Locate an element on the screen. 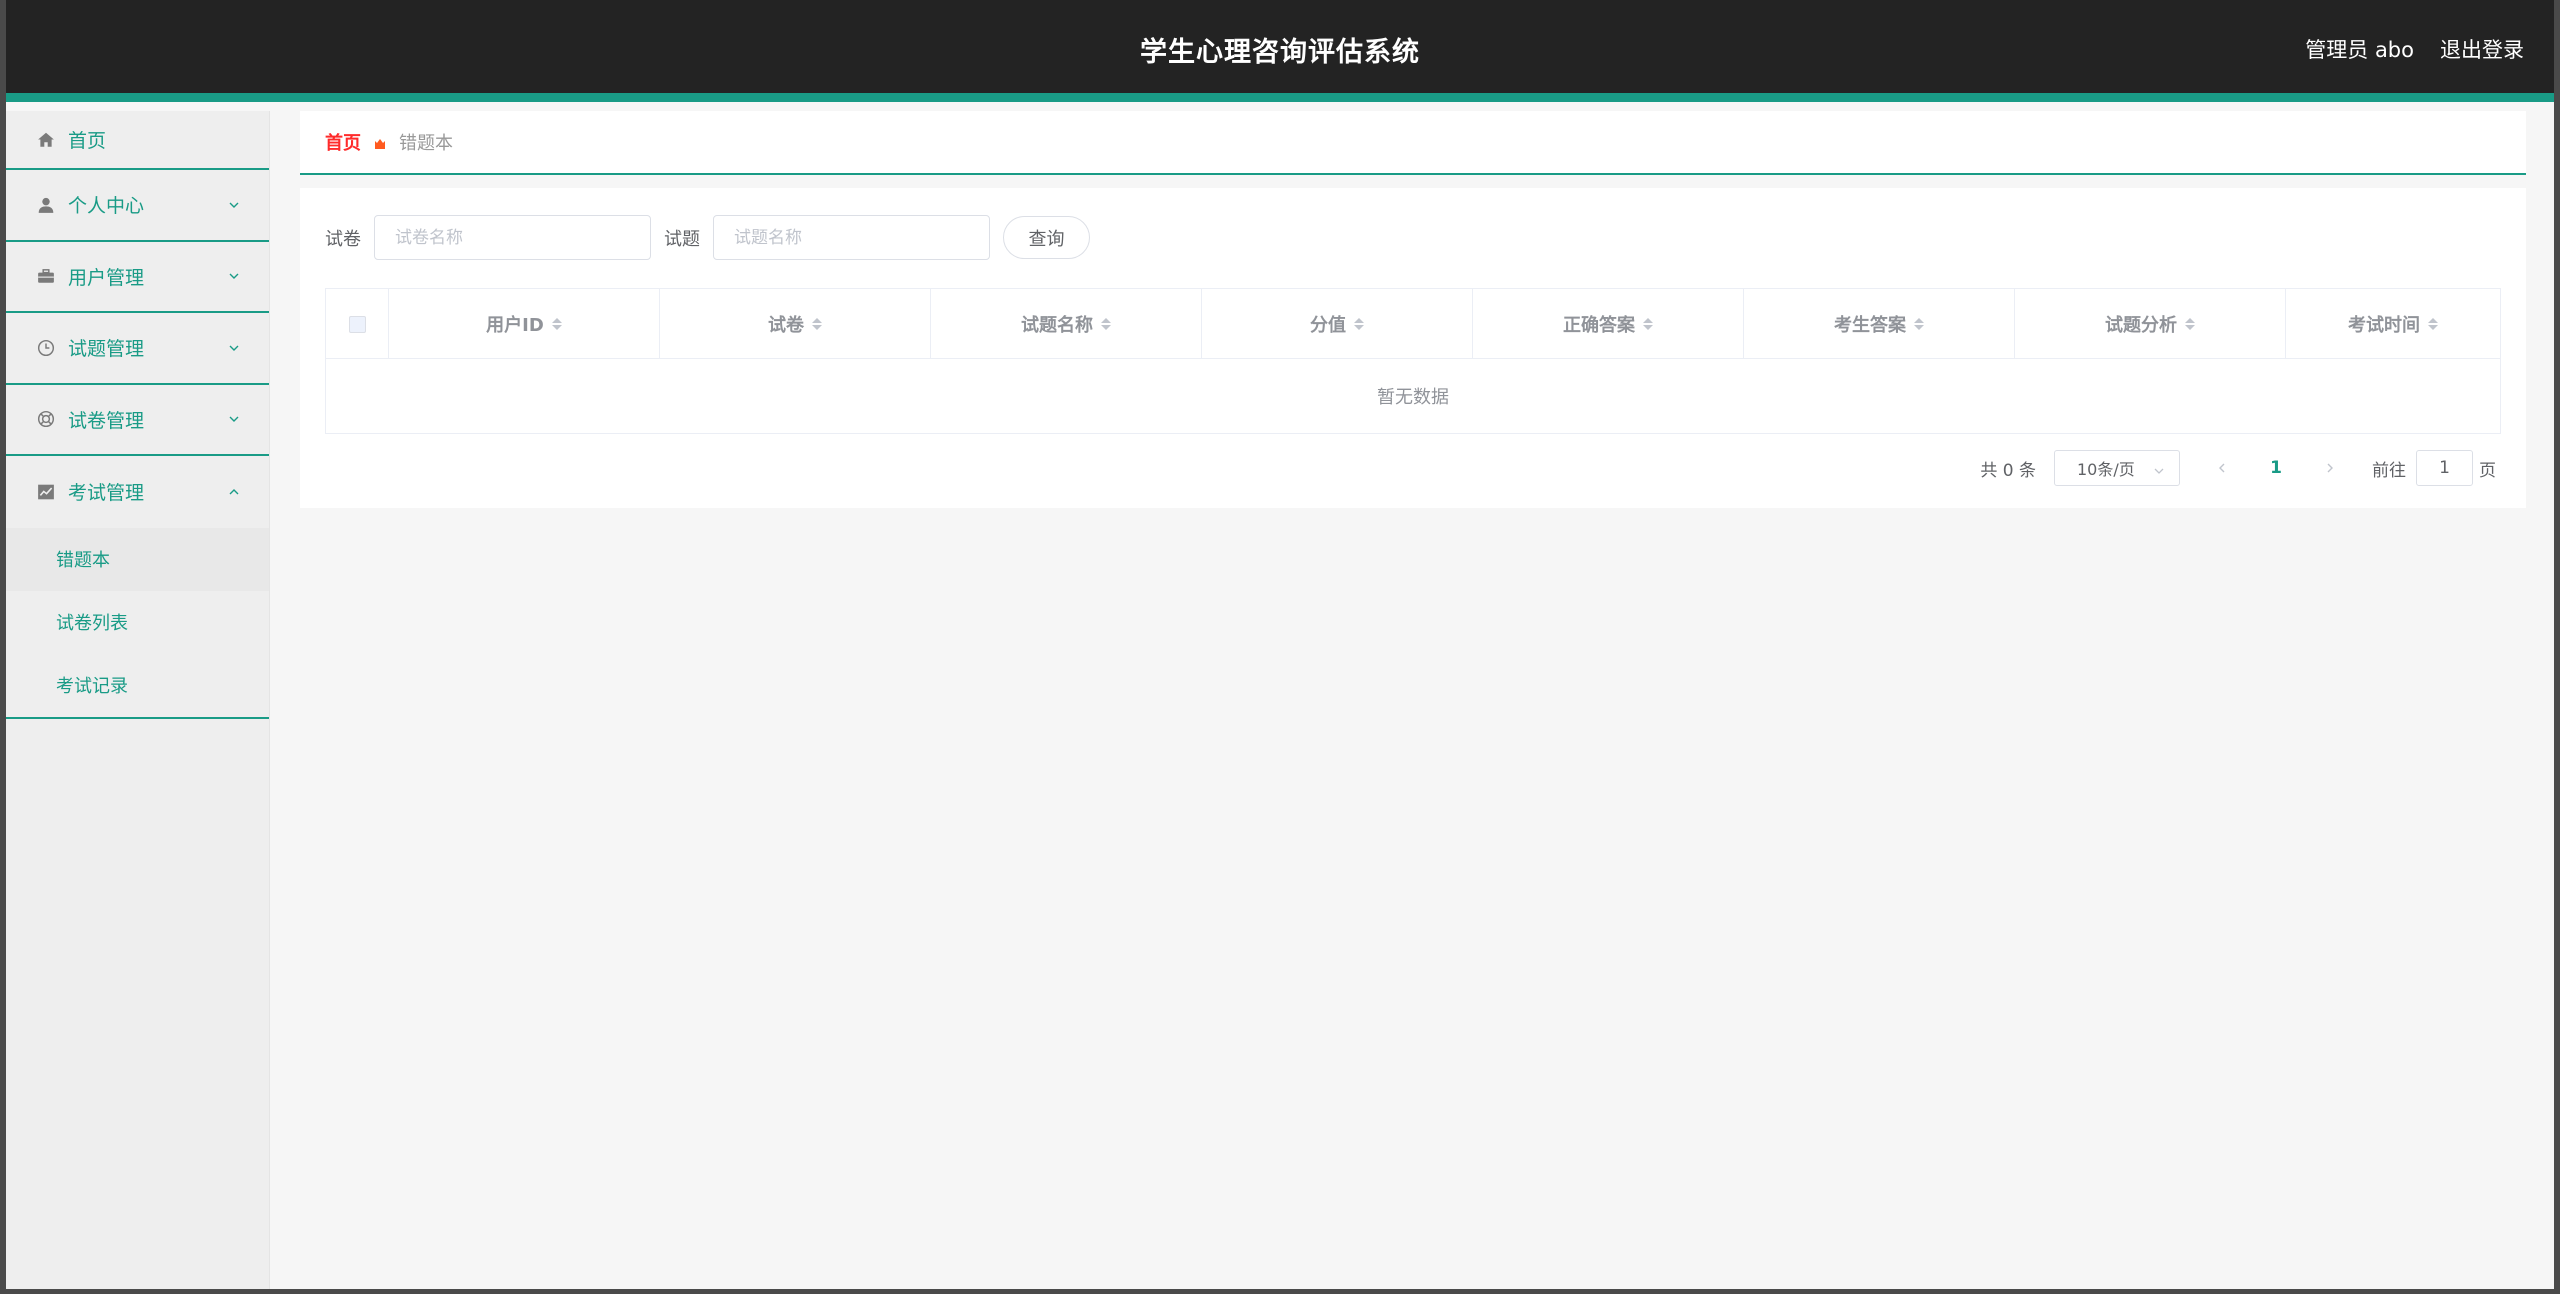 This screenshot has height=1294, width=2560. sidebar-subitem-exam-records: 考试记录 is located at coordinates (137, 685).